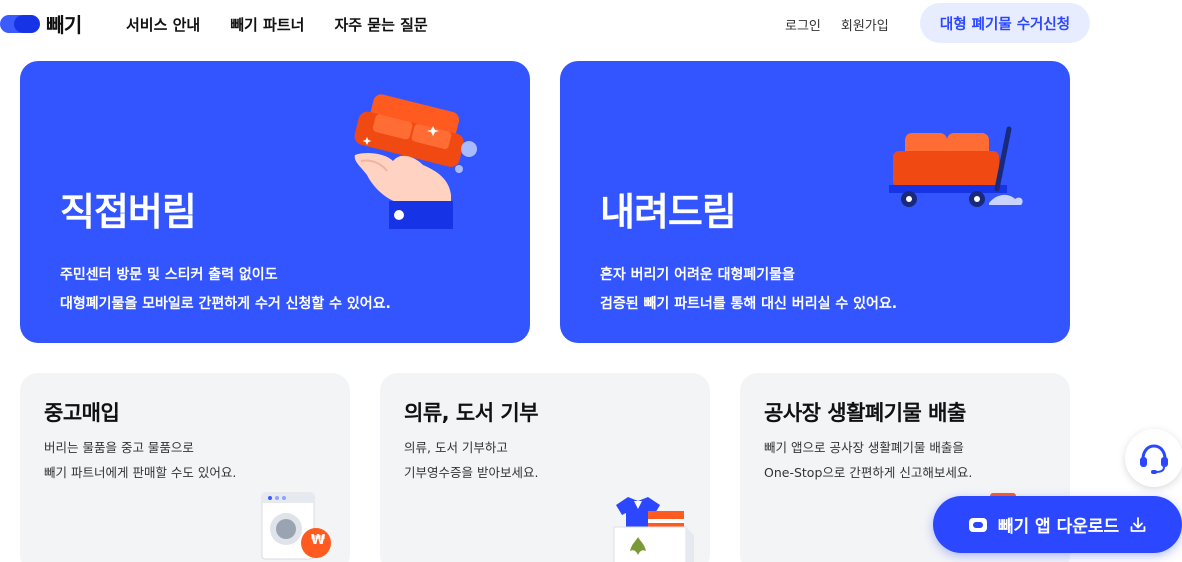 This screenshot has width=1182, height=562. I want to click on request-pickup-button: 대형 폐기물 수거신청, so click(1005, 23).